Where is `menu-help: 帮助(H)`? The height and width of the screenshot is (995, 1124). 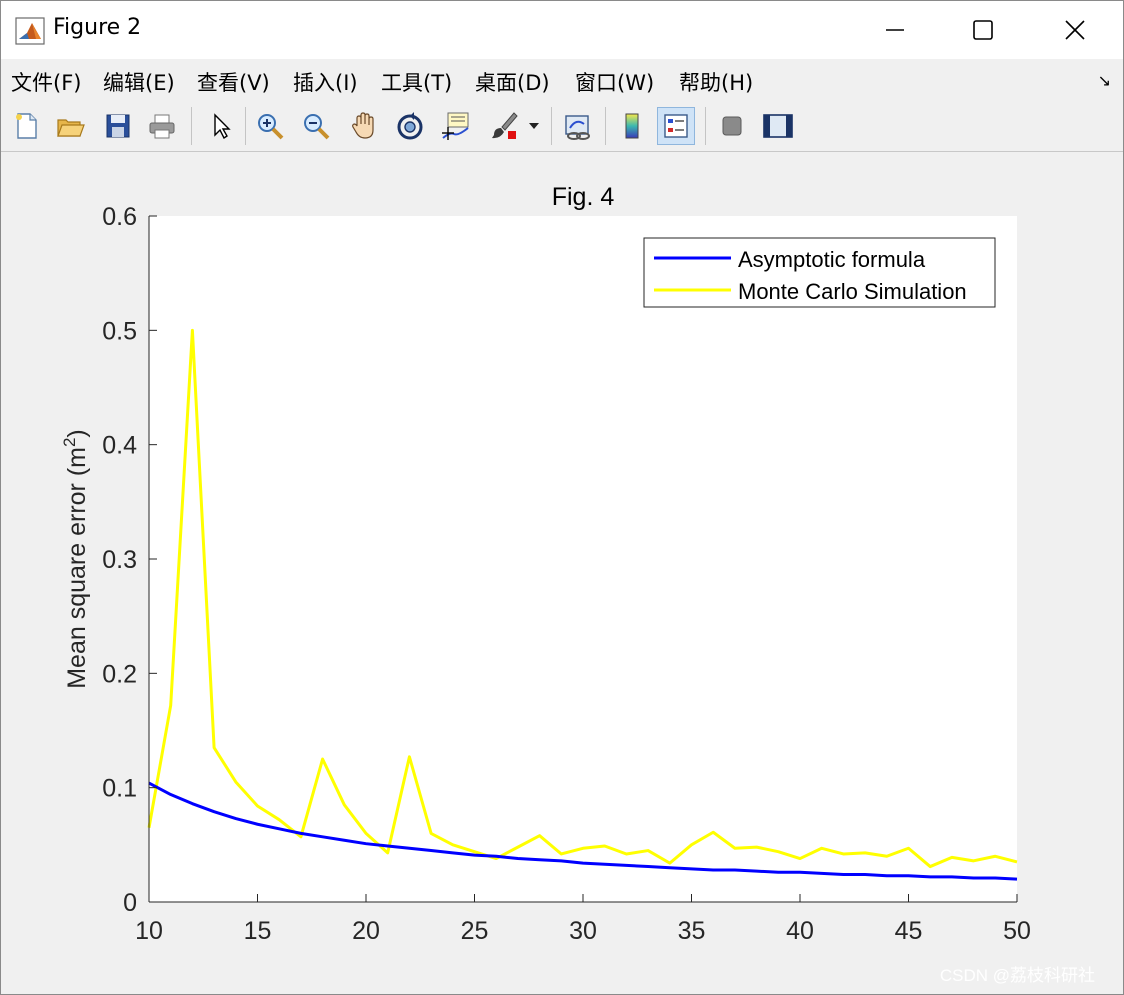 menu-help: 帮助(H) is located at coordinates (716, 82).